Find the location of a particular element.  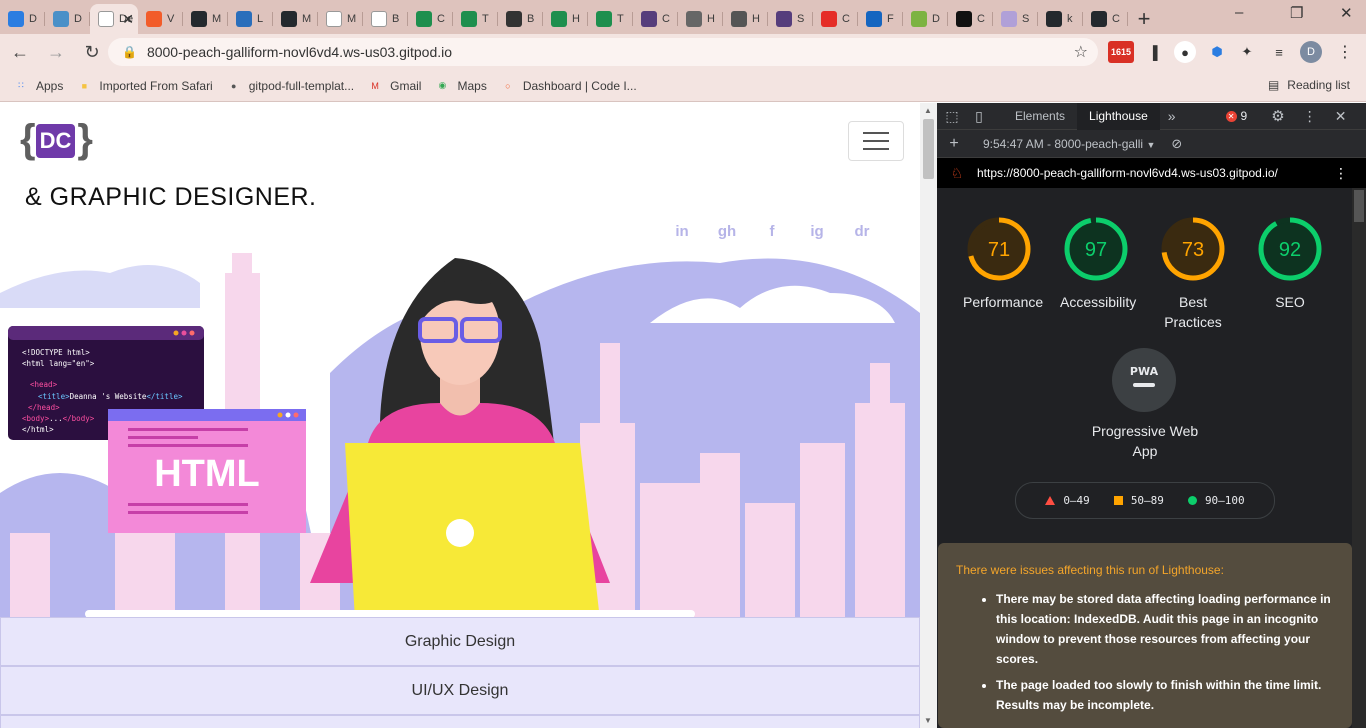

tab-strip: D D De ✕ V M L M M B C T B H T C H H S C F D C Sk C + – ❐ ✕ is located at coordinates (683, 17).